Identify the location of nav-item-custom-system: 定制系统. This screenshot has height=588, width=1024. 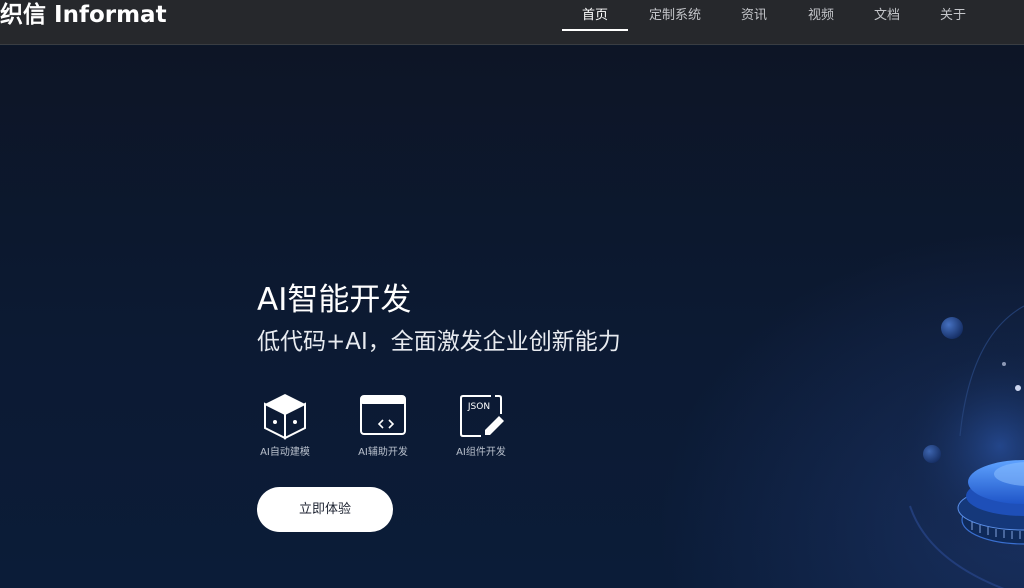
(675, 15).